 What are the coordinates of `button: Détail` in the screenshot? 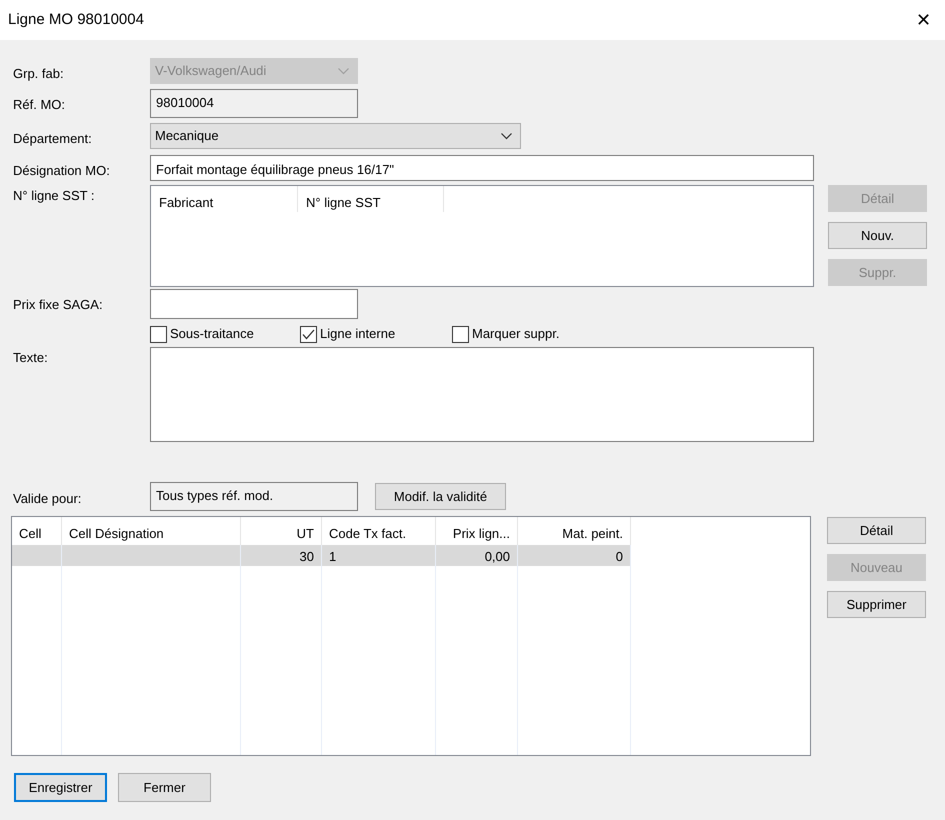 It's located at (876, 530).